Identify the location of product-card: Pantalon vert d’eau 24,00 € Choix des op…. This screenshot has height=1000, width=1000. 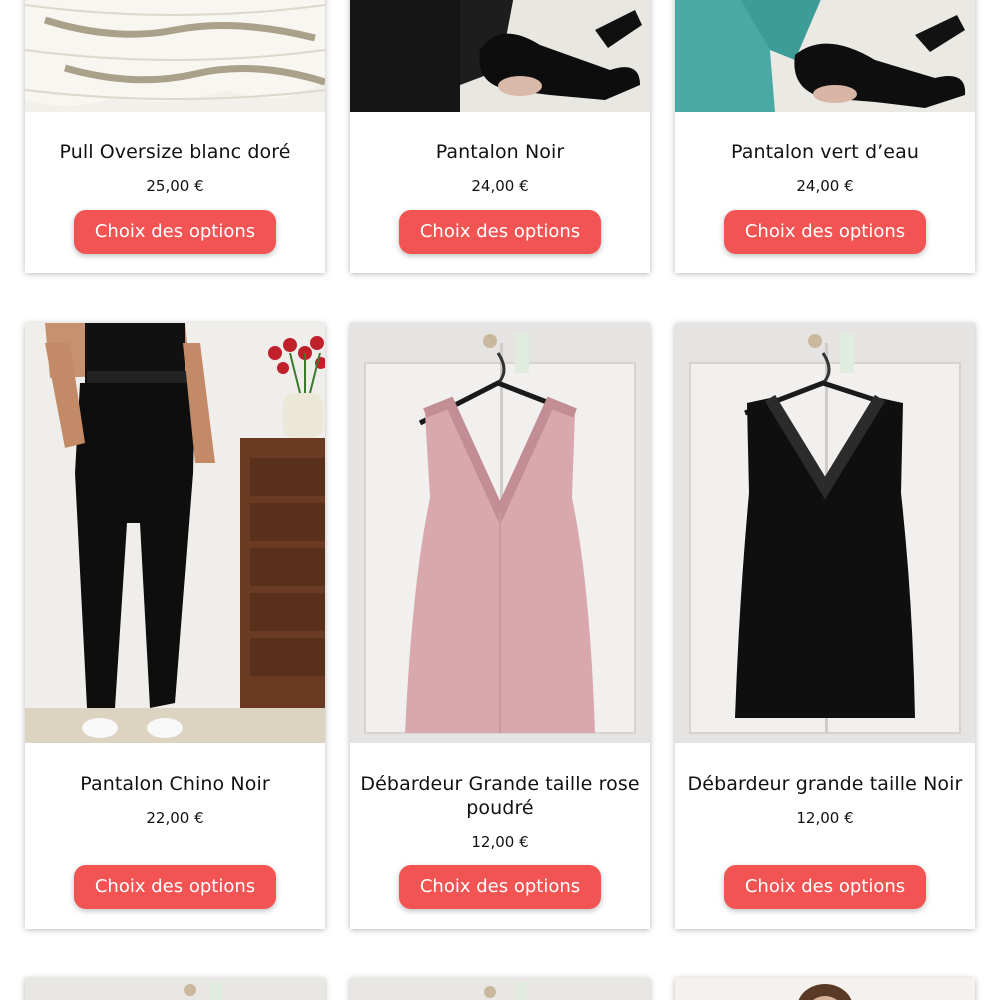
(825, 136).